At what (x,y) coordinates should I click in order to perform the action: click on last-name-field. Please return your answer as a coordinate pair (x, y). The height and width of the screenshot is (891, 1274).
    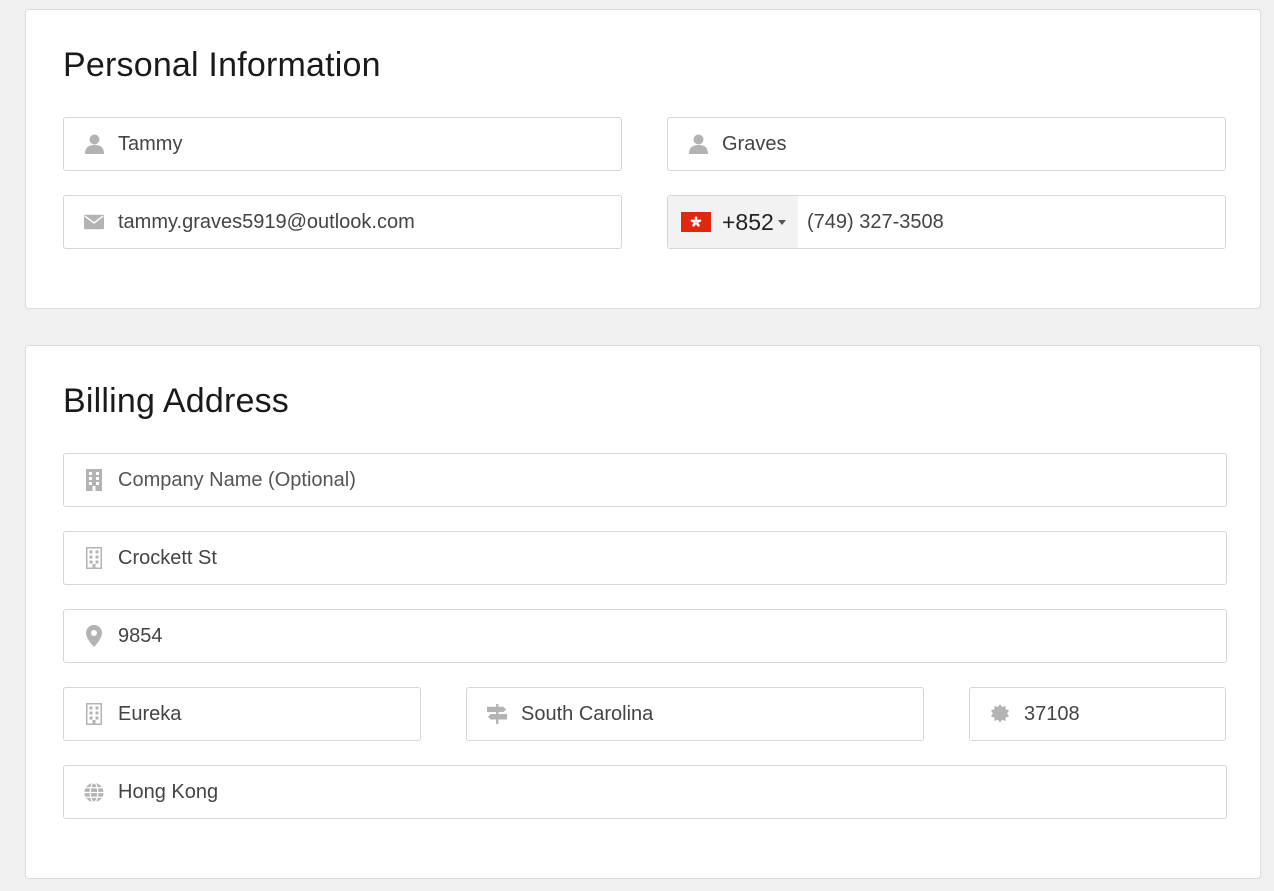
    Looking at the image, I should click on (946, 144).